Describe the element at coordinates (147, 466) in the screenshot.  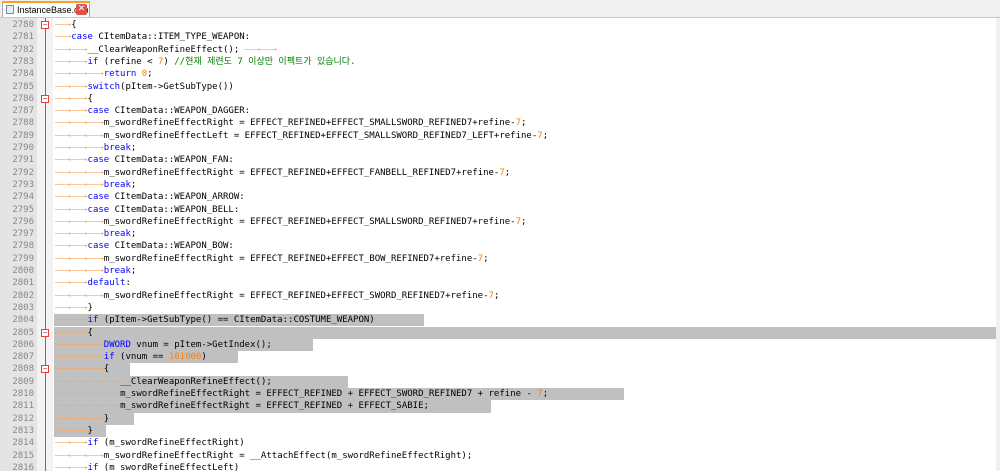
I see `code-text: ——→——→if (m_swordRefineEffectLeft)` at that location.